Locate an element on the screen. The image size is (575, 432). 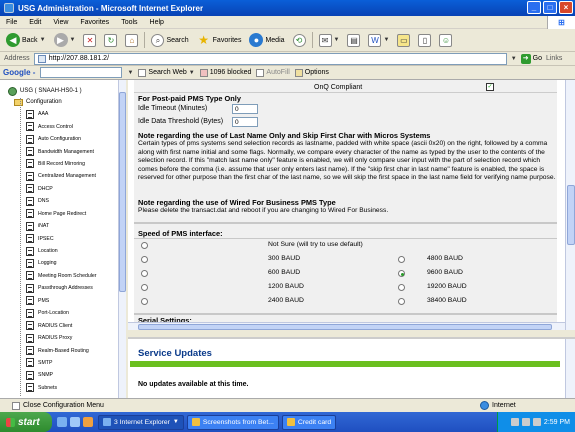
back-button: ◀ Back ▼ is located at coordinates (26, 40).